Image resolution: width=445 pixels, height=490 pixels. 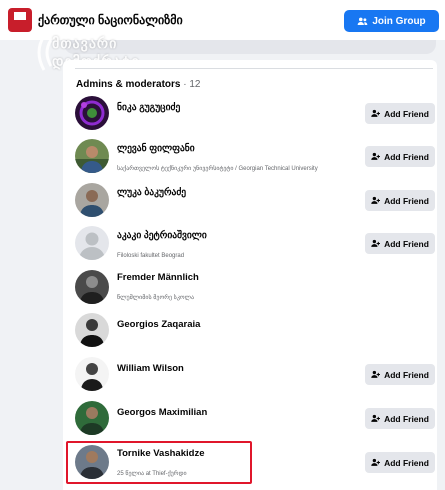 What do you see at coordinates (255, 290) in the screenshot?
I see `member-row: Fremder Männlich წლუმლიმის მეორე სკოლა` at bounding box center [255, 290].